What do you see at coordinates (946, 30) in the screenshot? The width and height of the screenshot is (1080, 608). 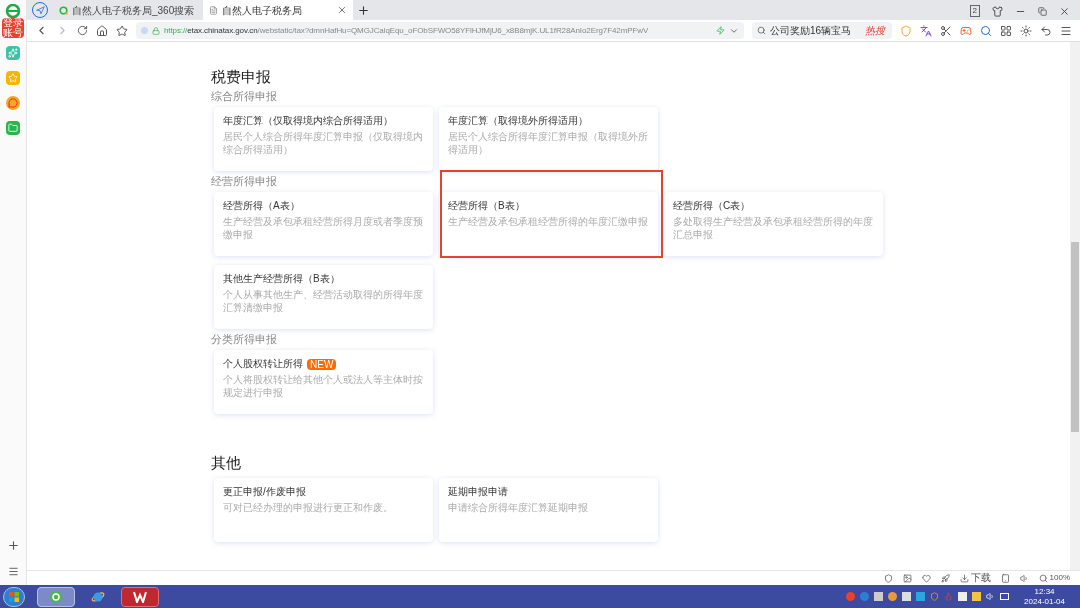 I see `scissors-icon` at bounding box center [946, 30].